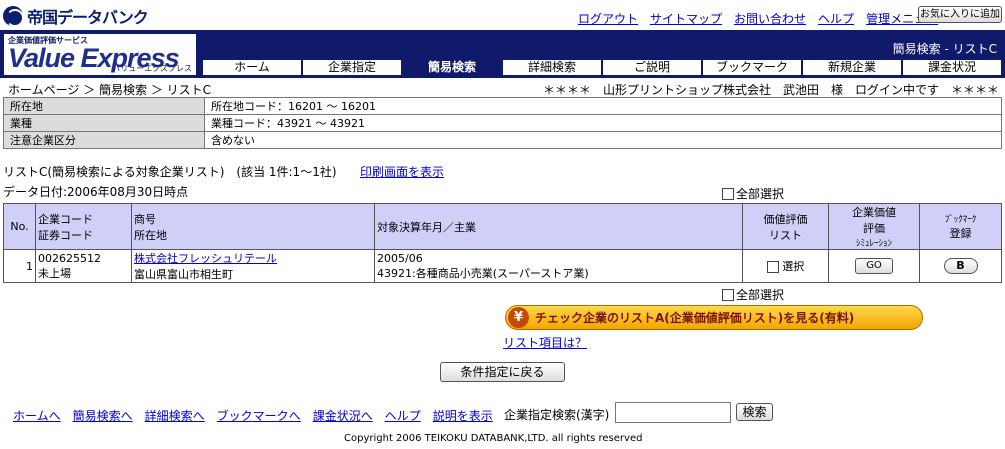 The image size is (1005, 449). I want to click on header-bookmark-line2: 登録, so click(960, 233).